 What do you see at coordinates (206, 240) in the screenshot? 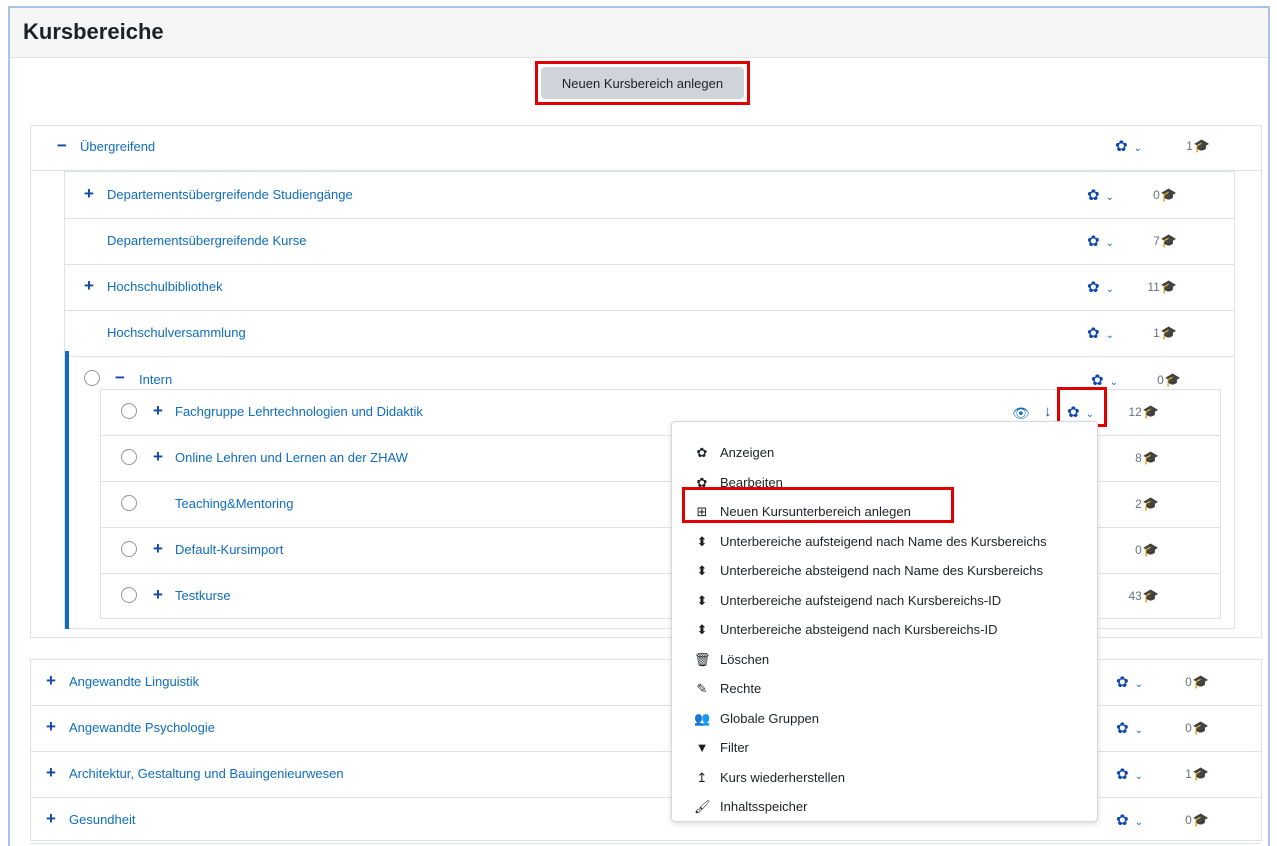
I see `category-link: Departementsübergreifende Kurse` at bounding box center [206, 240].